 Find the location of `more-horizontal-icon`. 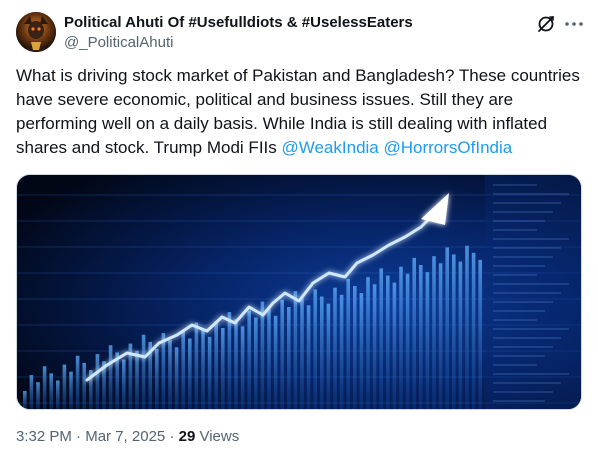

more-horizontal-icon is located at coordinates (574, 24).